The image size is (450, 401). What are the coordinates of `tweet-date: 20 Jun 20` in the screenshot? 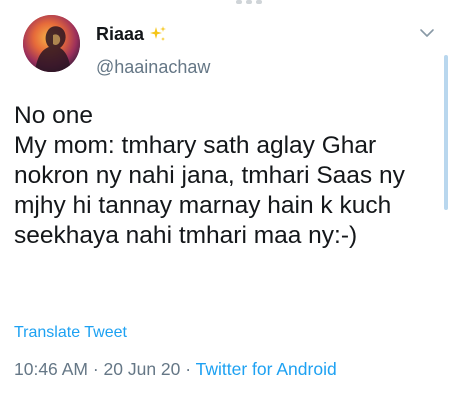 It's located at (142, 369).